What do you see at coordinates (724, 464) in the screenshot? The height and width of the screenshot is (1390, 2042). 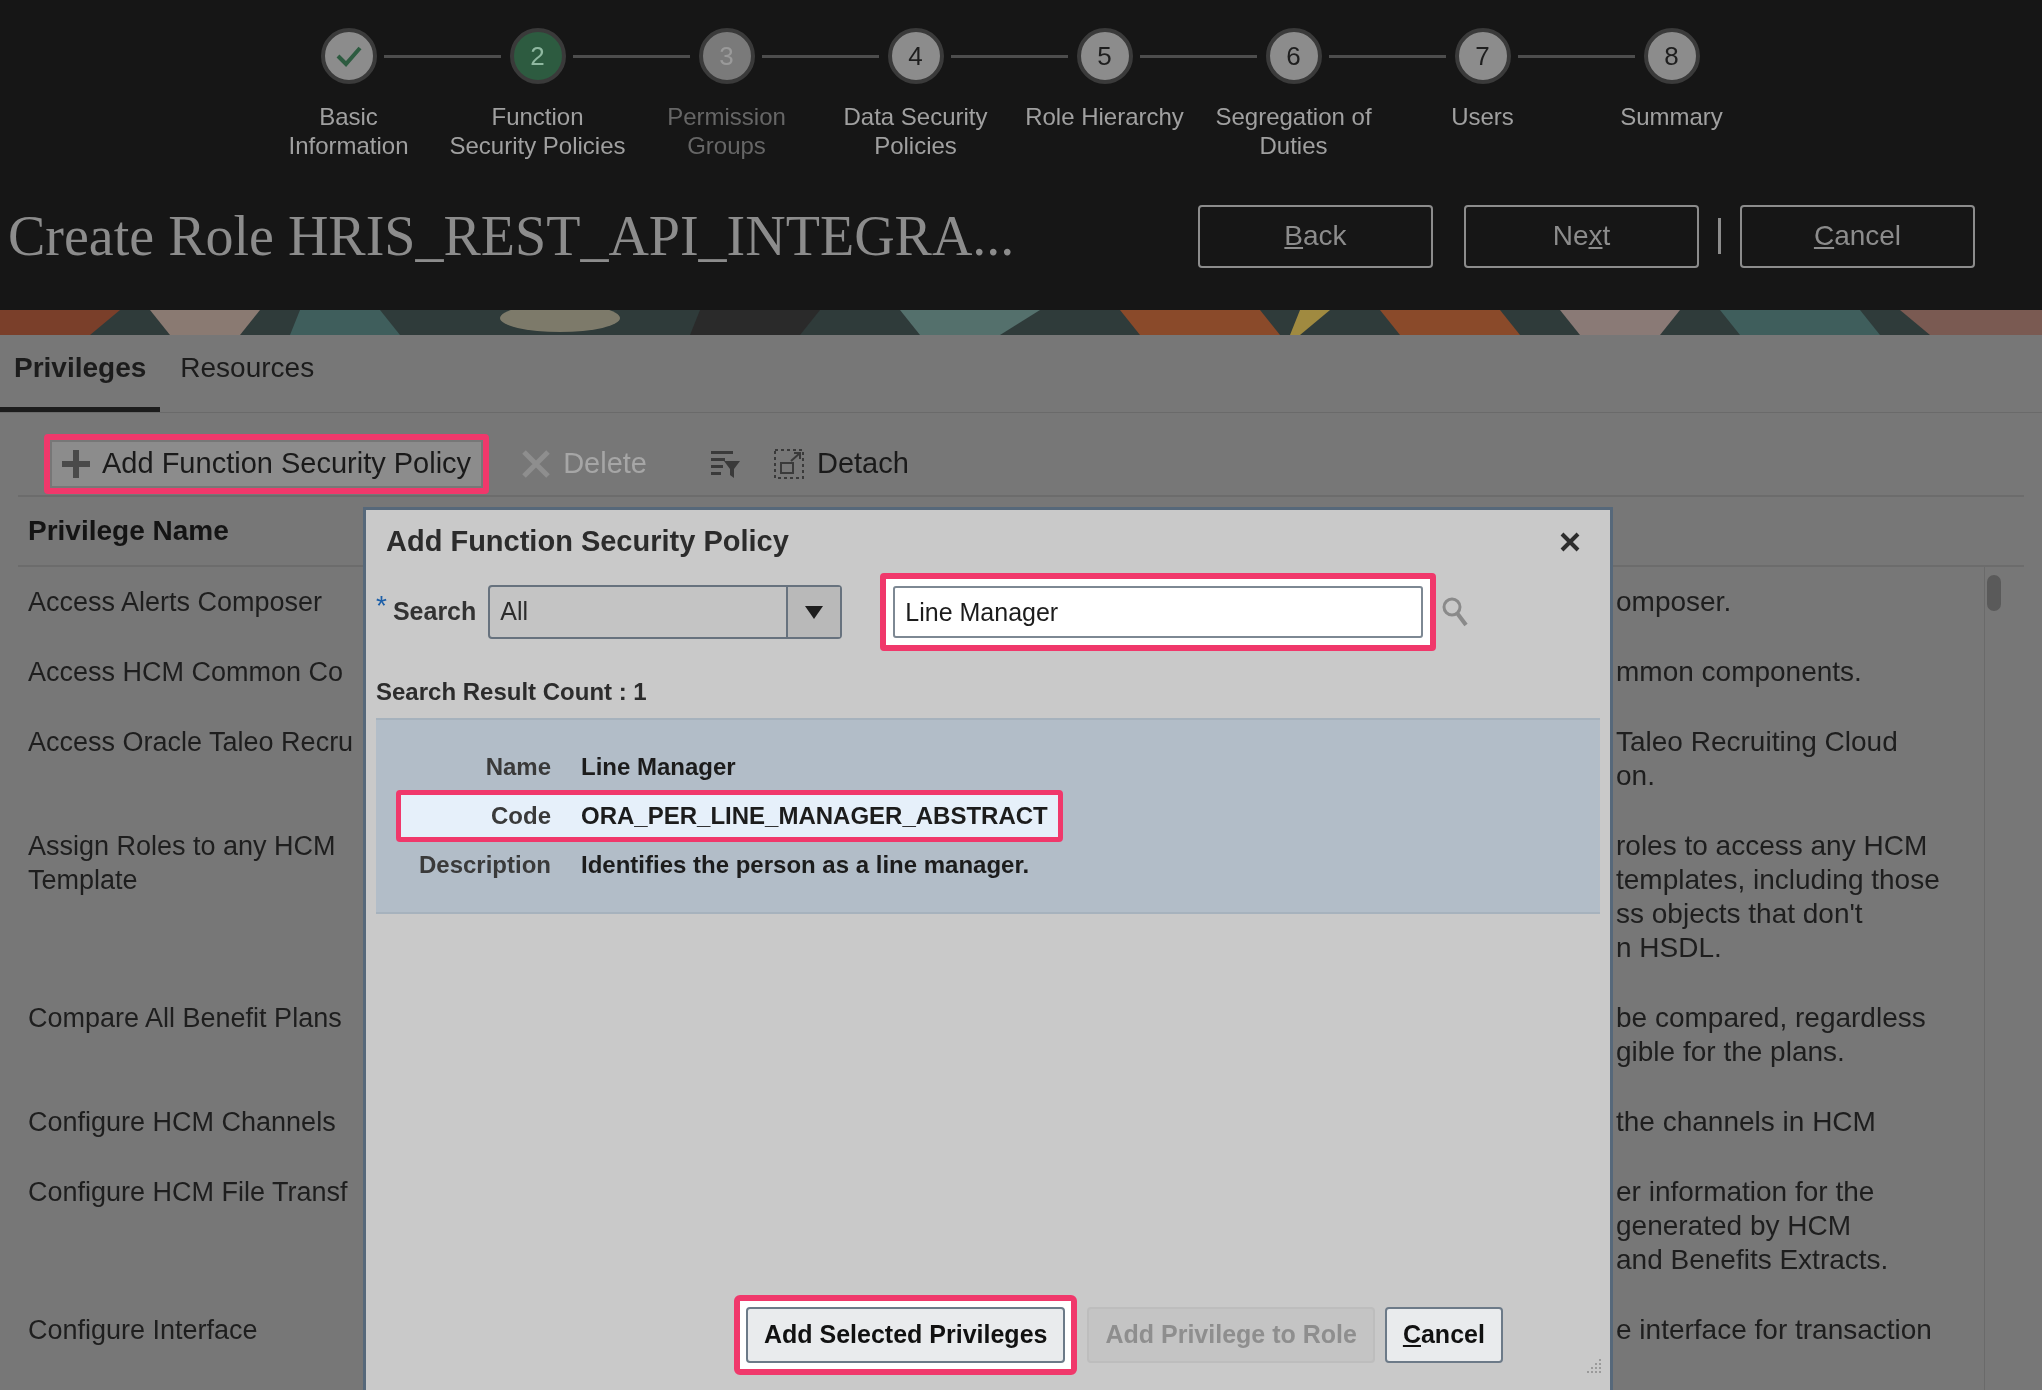 I see `filter-icon` at bounding box center [724, 464].